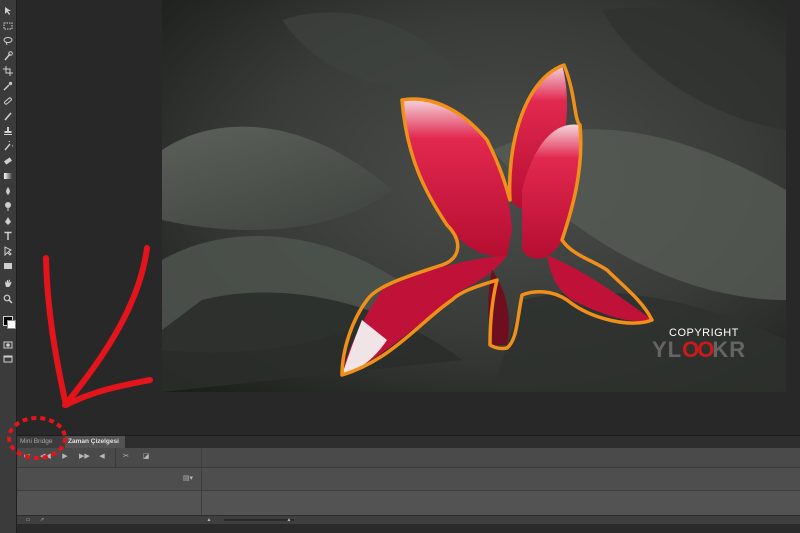  Describe the element at coordinates (28, 520) in the screenshot. I see `render-icon: ▭` at that location.